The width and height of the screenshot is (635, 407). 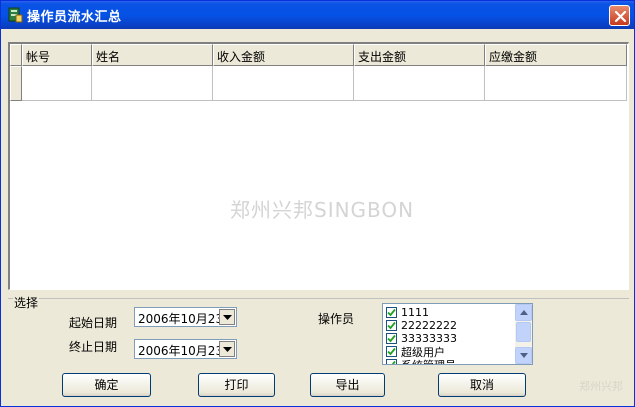 I want to click on start-date-picker: 2006年10月23日, so click(x=185, y=317).